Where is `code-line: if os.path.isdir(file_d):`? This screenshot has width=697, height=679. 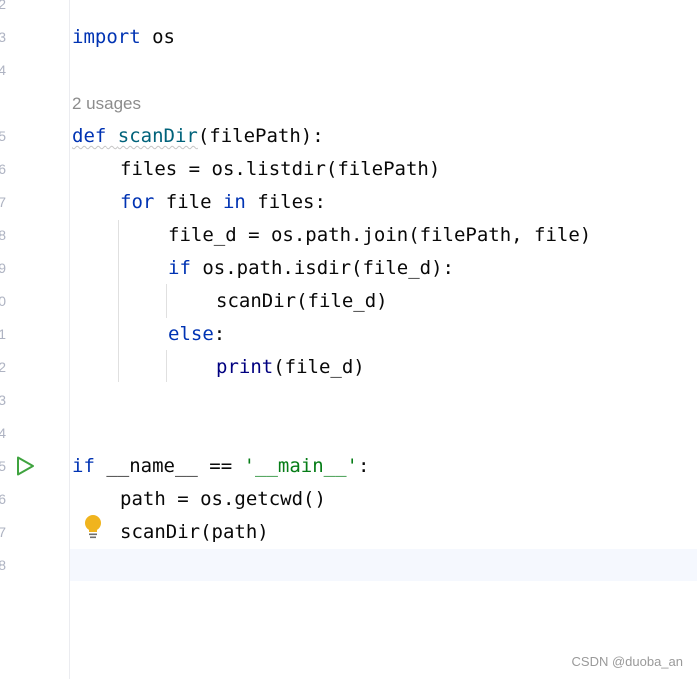
code-line: if os.path.isdir(file_d): is located at coordinates (311, 268).